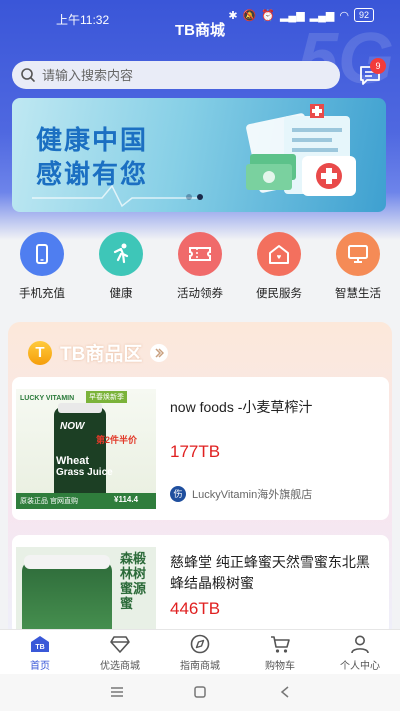  I want to click on shop-logo-icon: 伤, so click(178, 494).